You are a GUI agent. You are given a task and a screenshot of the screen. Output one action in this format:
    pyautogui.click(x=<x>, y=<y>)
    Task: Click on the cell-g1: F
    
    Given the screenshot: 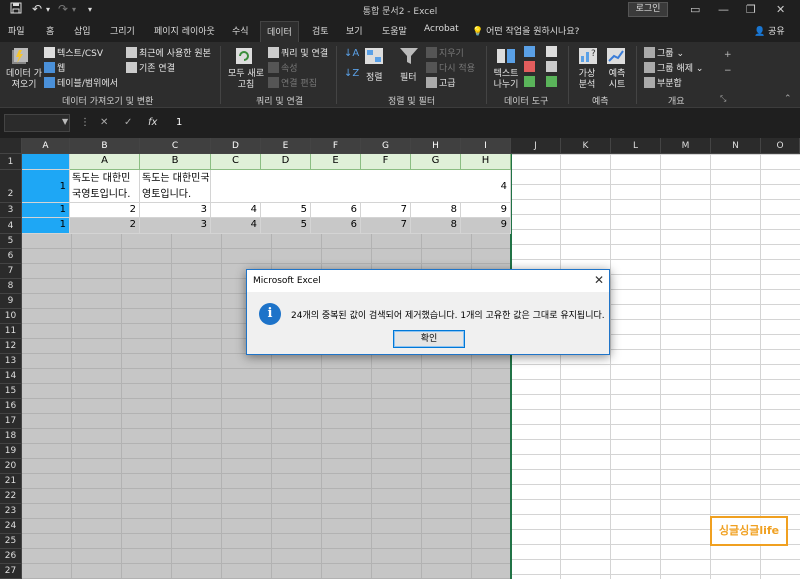 What is the action you would take?
    pyautogui.click(x=386, y=162)
    